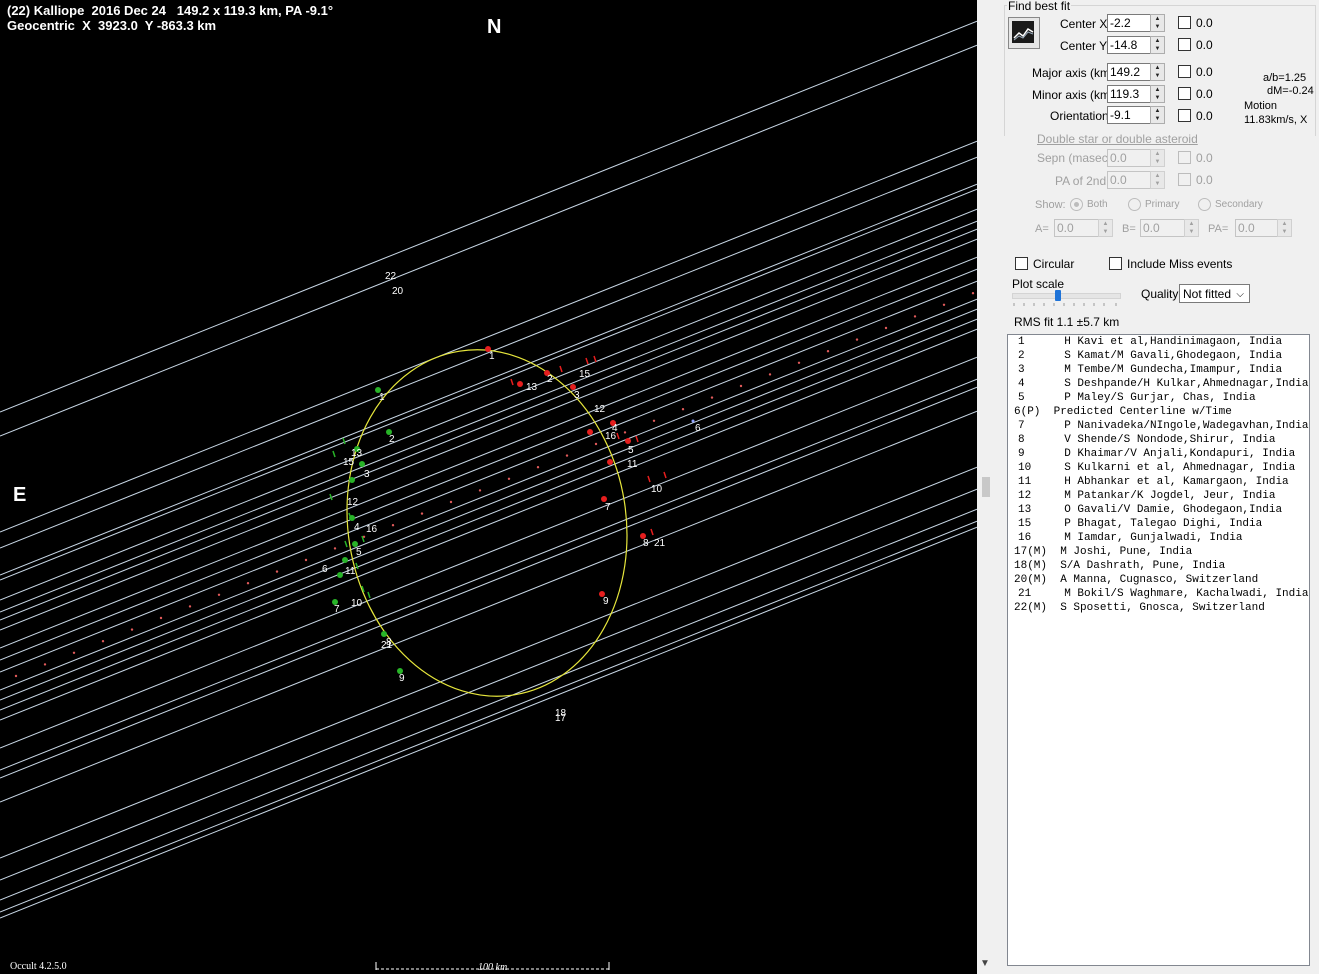  What do you see at coordinates (352, 480) in the screenshot?
I see `disappear-marker` at bounding box center [352, 480].